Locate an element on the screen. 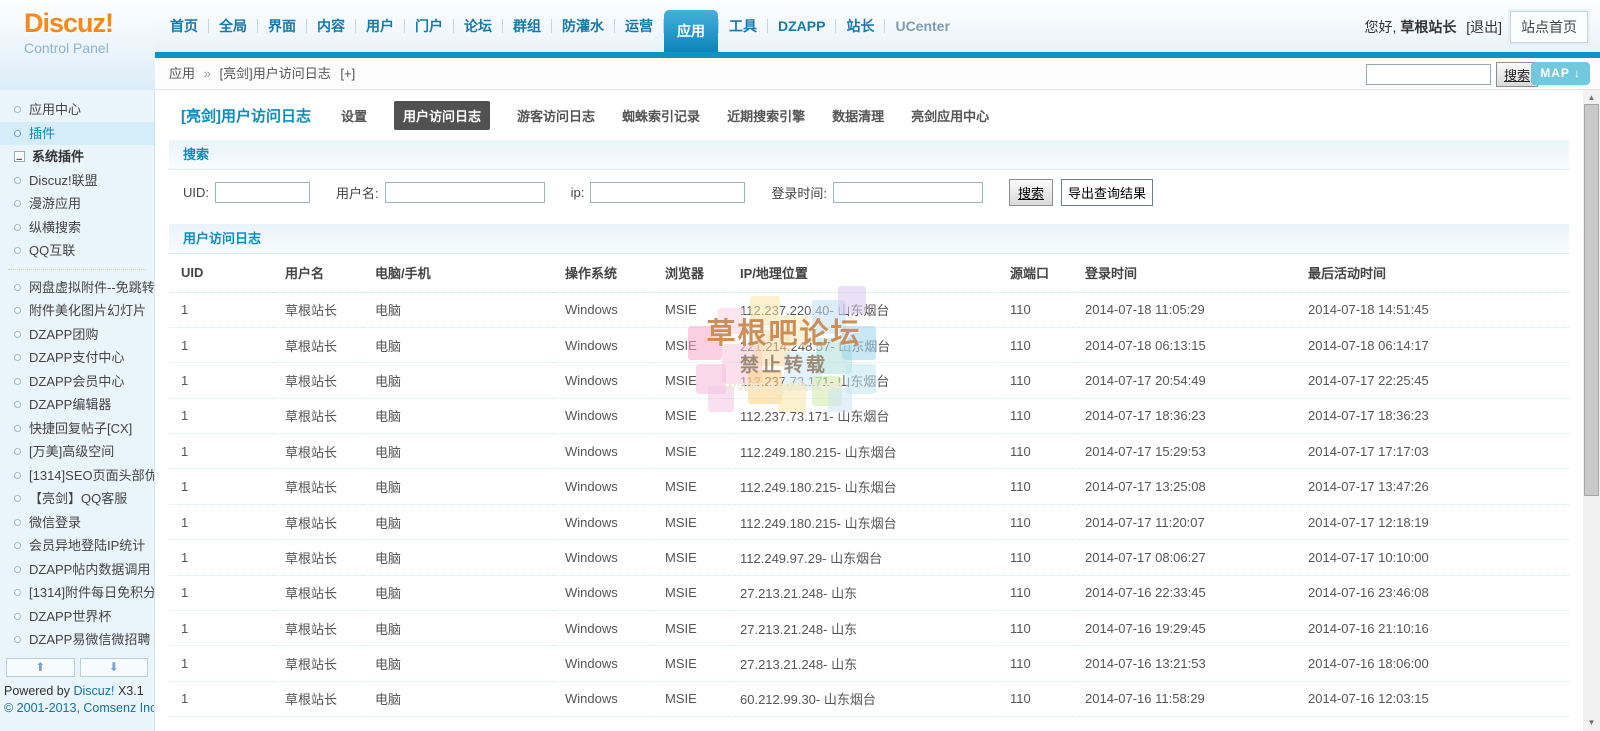 This screenshot has height=731, width=1600. nav-tab-运营: 运营 is located at coordinates (639, 26).